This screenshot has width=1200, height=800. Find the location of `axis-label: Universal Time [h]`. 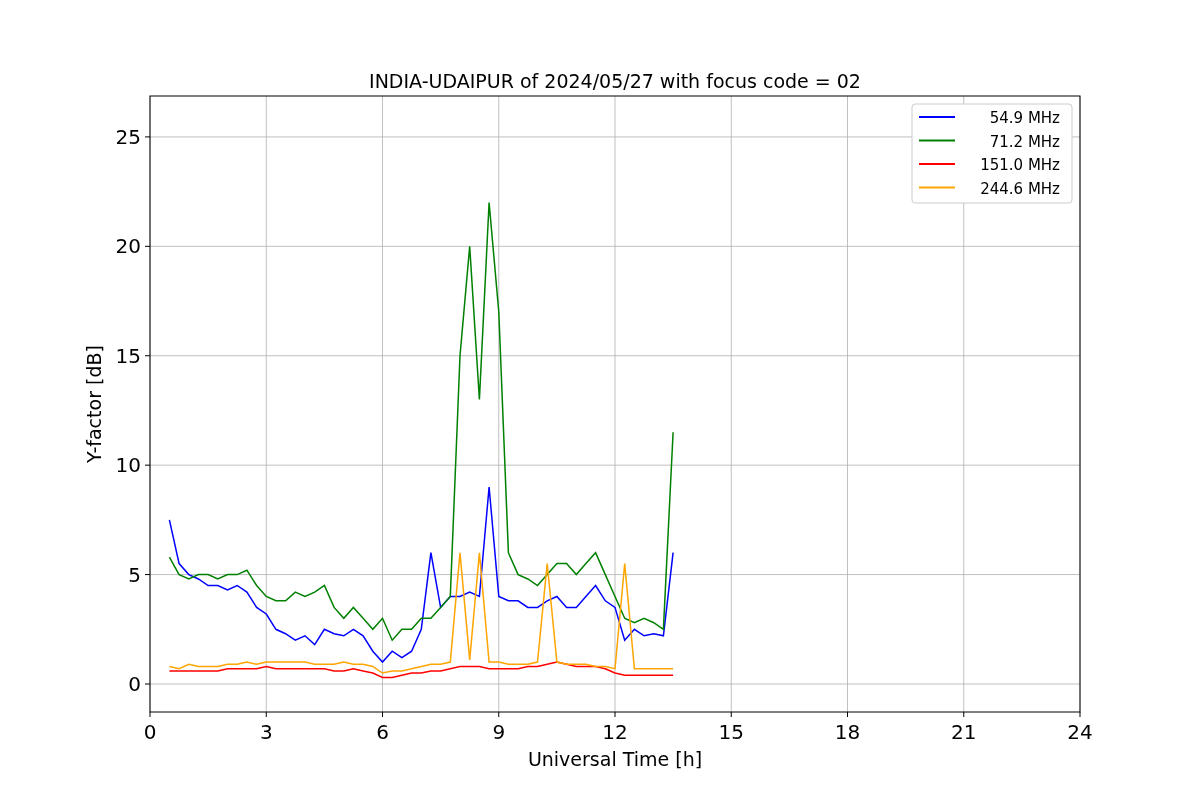

axis-label: Universal Time [h] is located at coordinates (615, 759).